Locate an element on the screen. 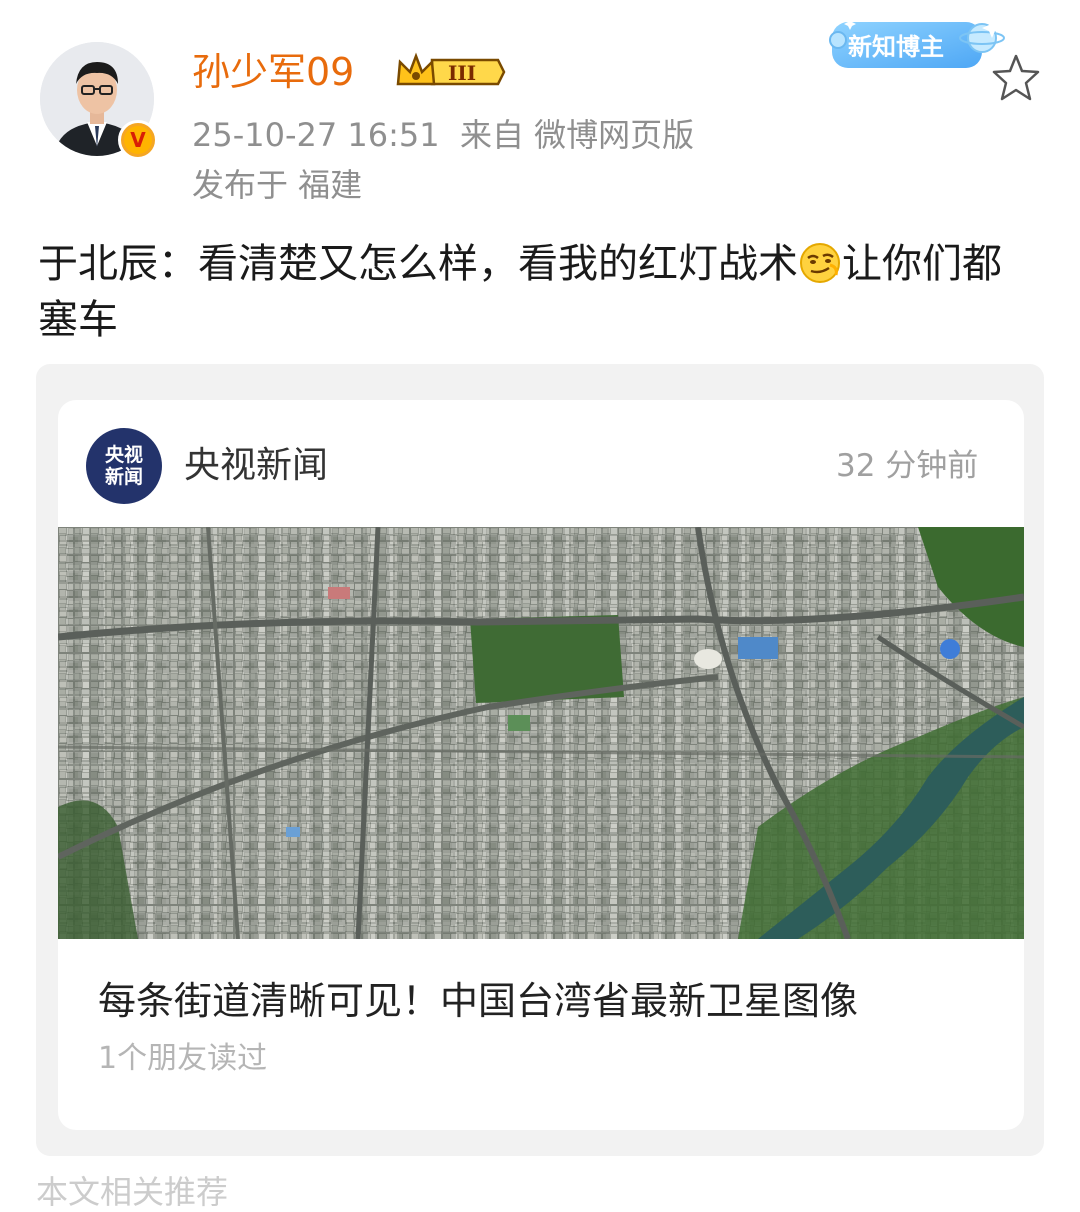  crown-icon: III is located at coordinates (451, 69).